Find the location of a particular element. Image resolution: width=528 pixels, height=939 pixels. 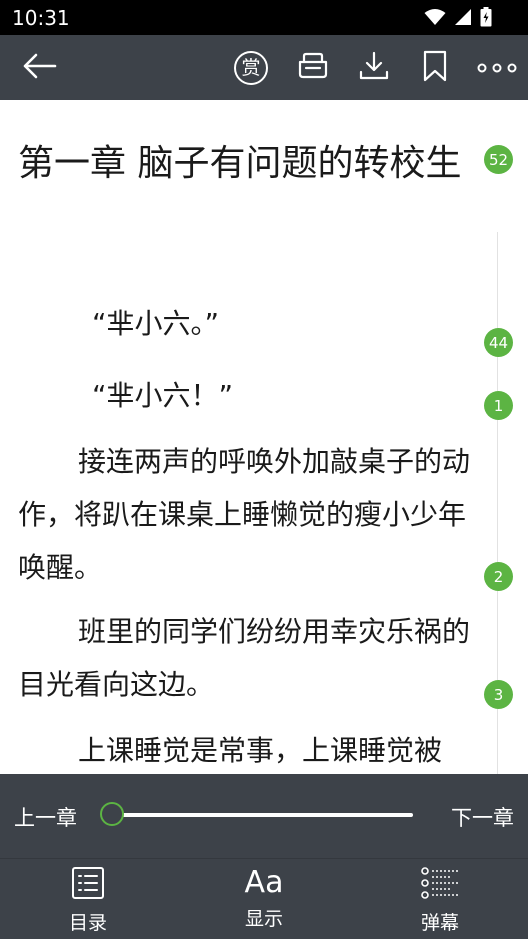

wifi-icon is located at coordinates (435, 19).